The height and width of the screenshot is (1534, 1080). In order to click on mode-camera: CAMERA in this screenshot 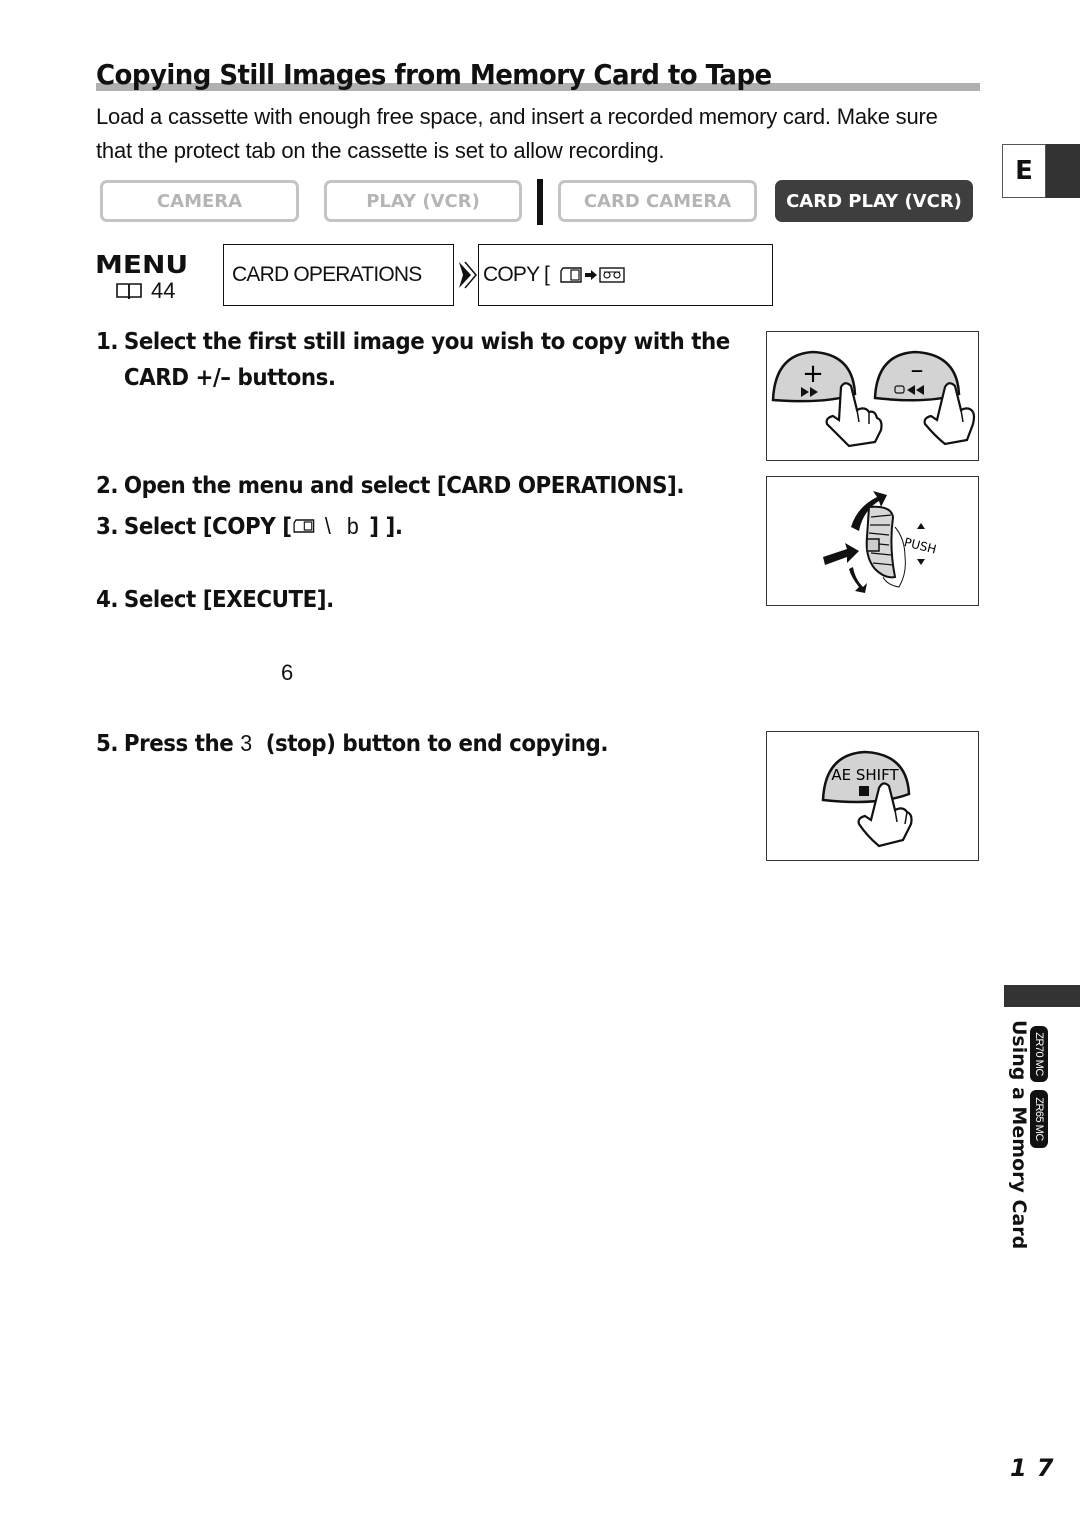, I will do `click(199, 201)`.